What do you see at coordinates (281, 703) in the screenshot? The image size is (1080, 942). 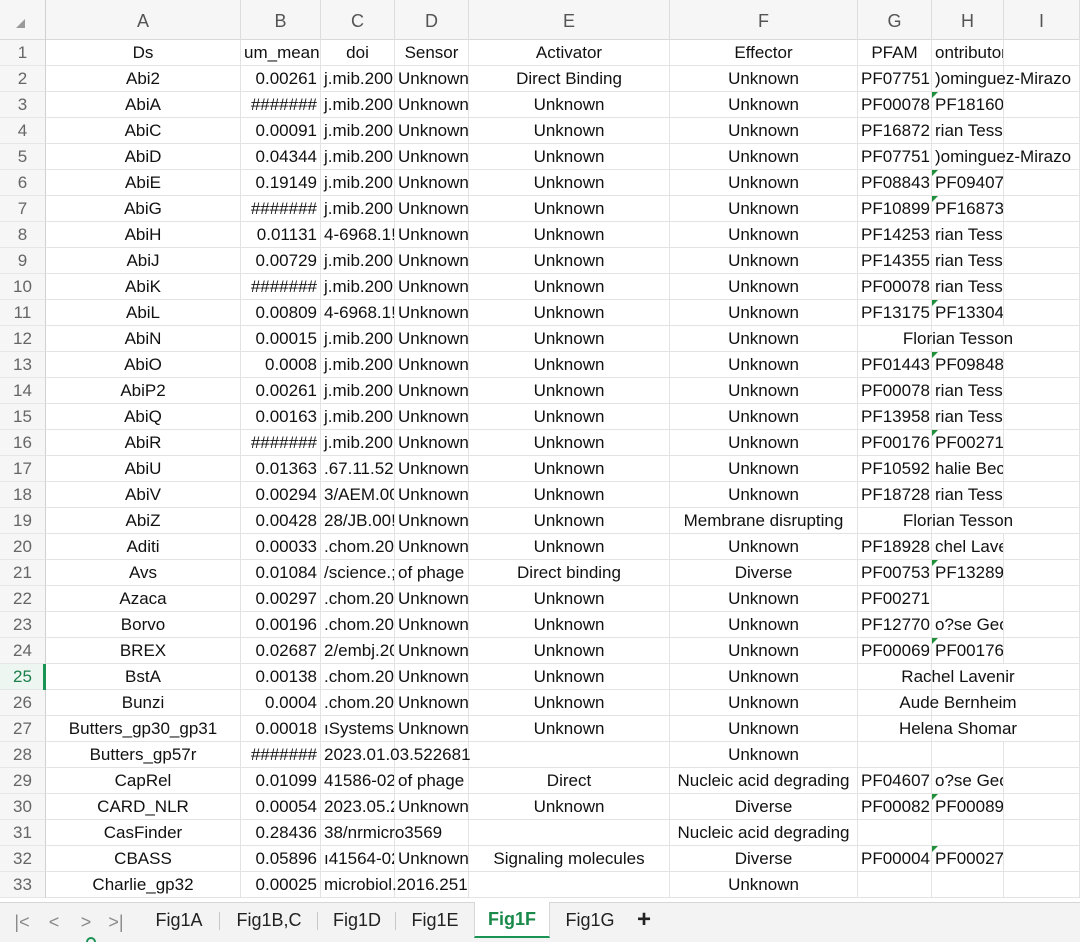 I see `cell-b26: 0.0004` at bounding box center [281, 703].